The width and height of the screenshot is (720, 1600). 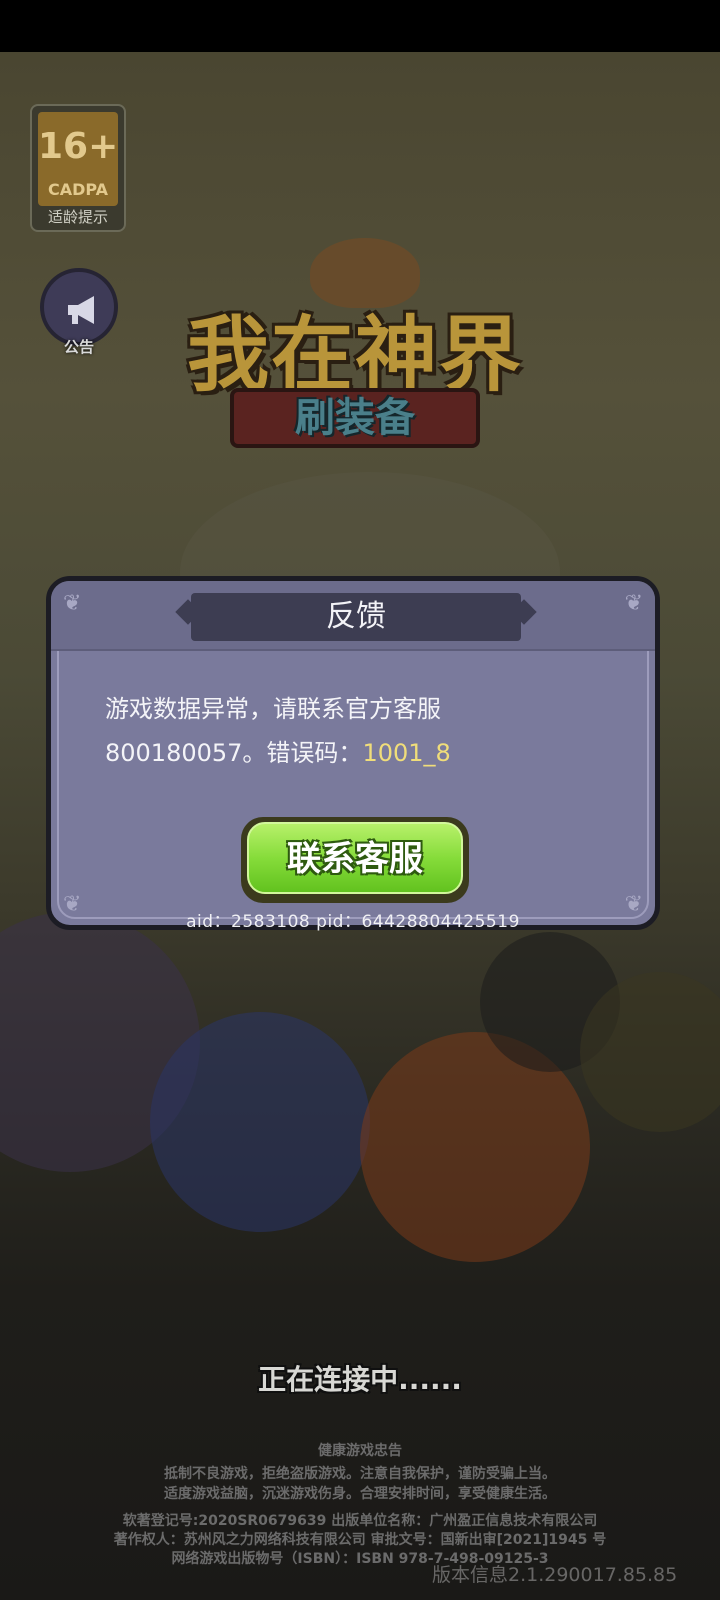 I want to click on dialog-header: 反馈, so click(x=353, y=616).